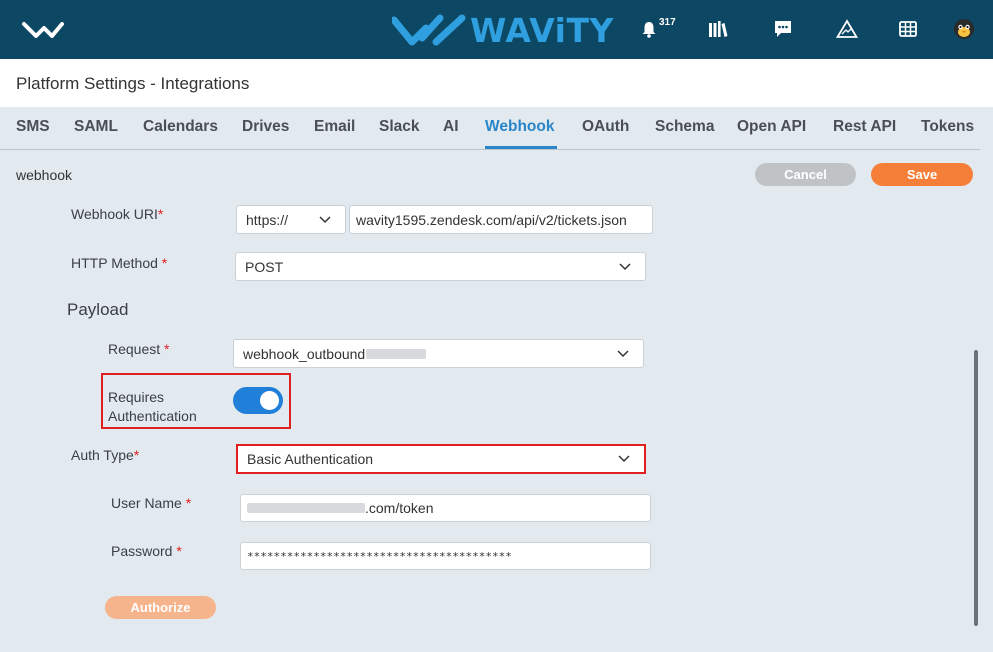 This screenshot has width=993, height=652. I want to click on notification-count: 317, so click(667, 22).